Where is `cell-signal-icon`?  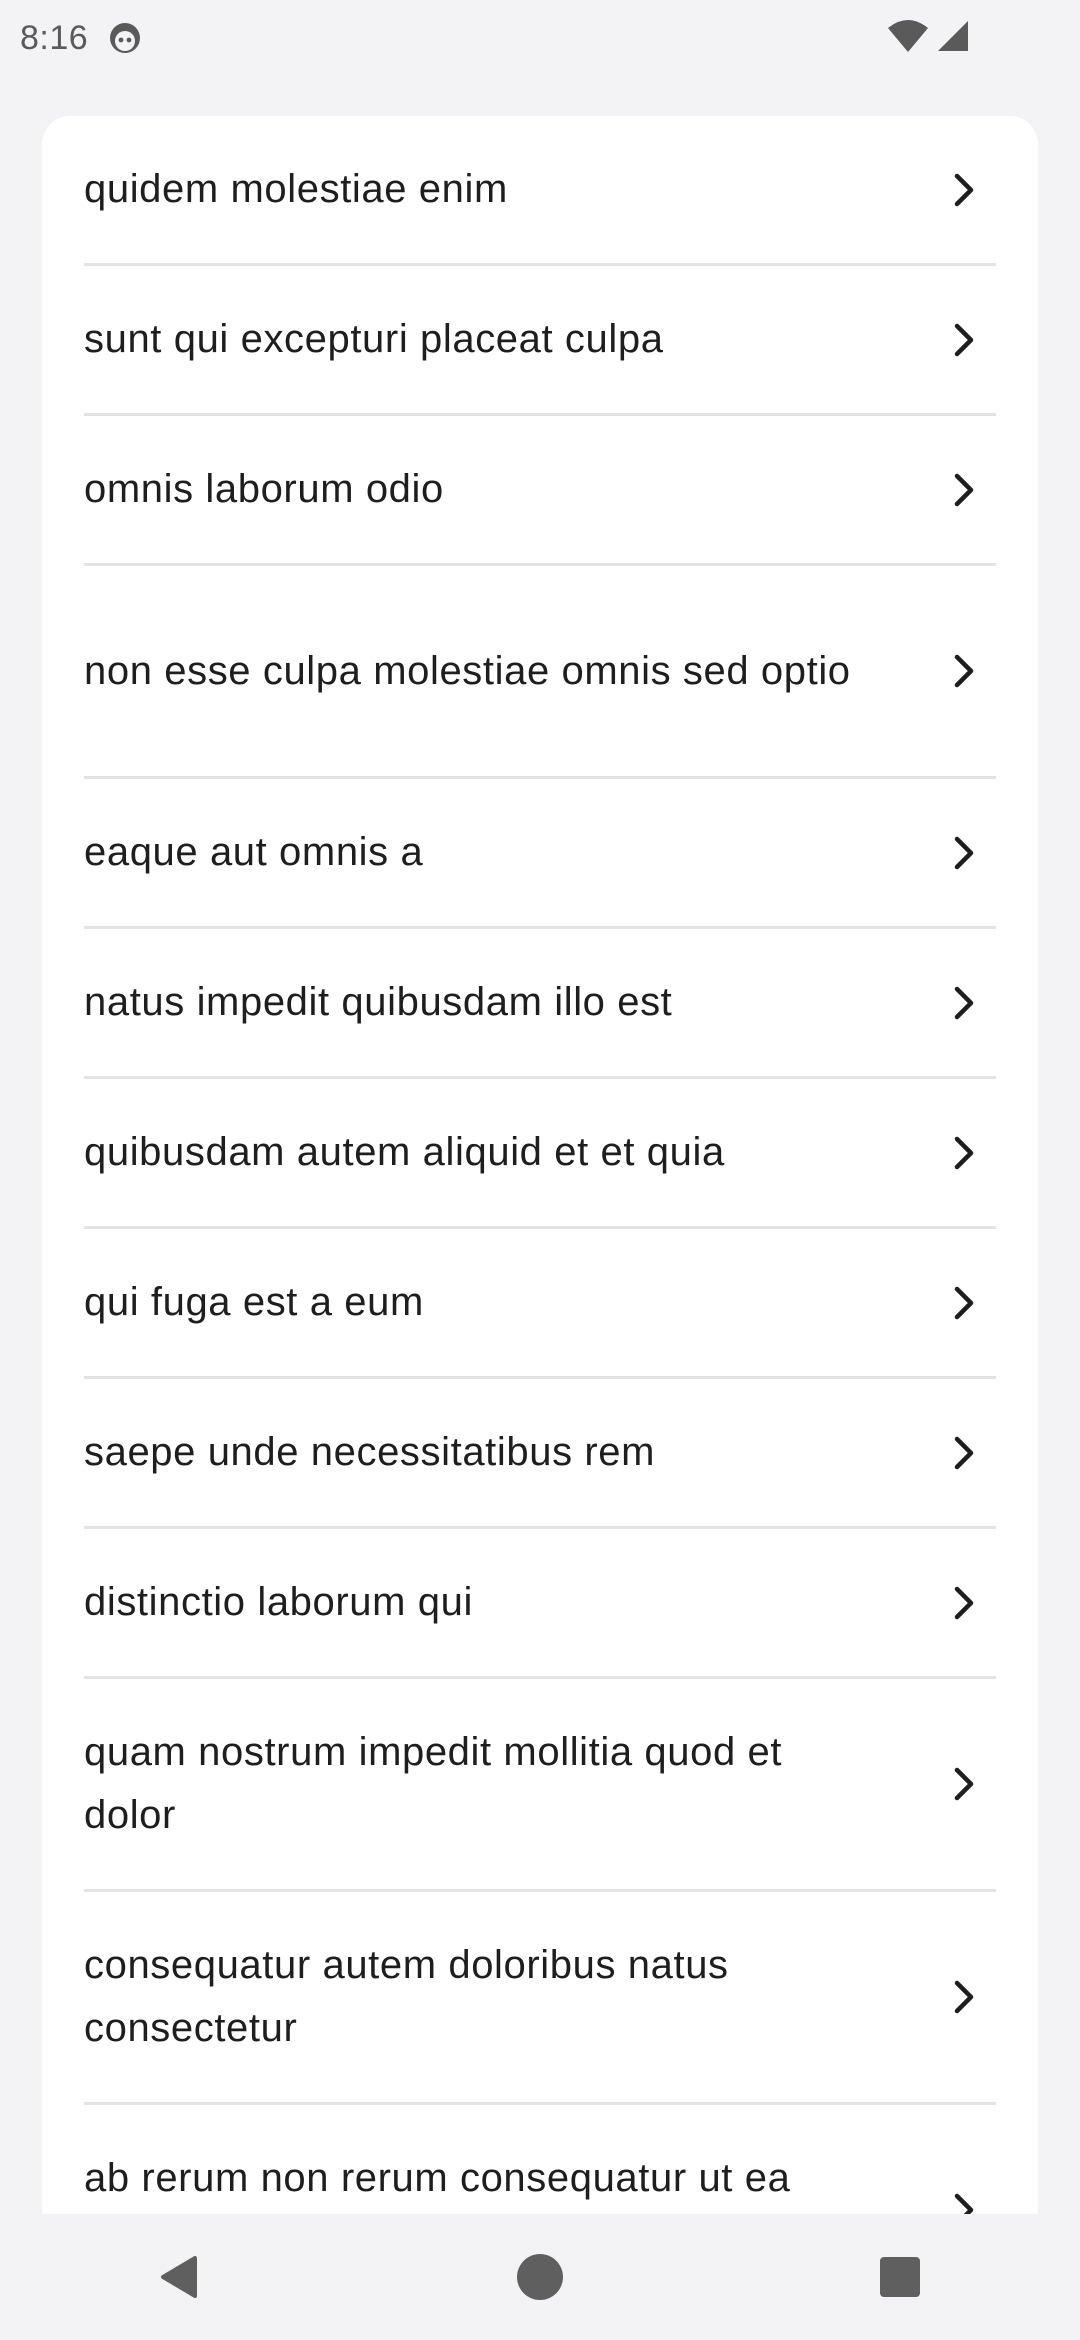
cell-signal-icon is located at coordinates (953, 38).